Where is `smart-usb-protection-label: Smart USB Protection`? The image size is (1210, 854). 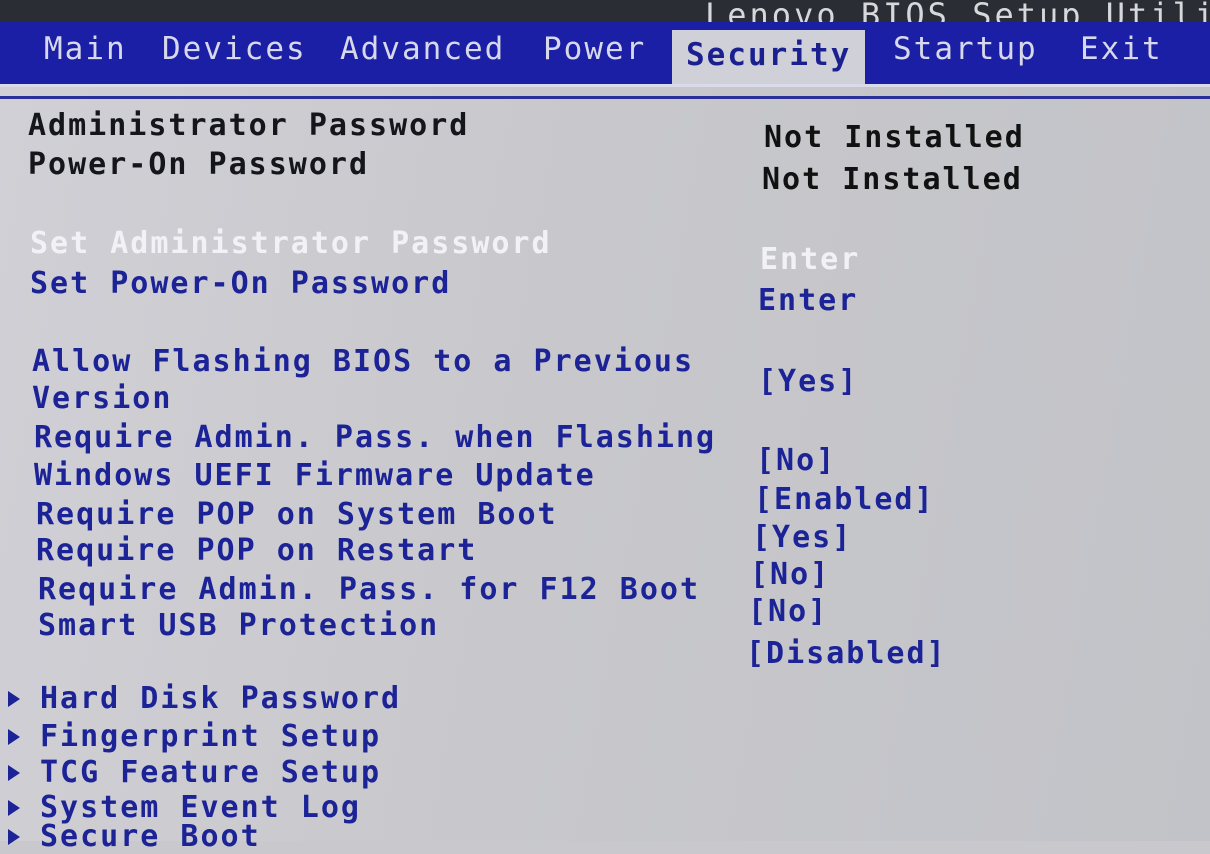
smart-usb-protection-label: Smart USB Protection is located at coordinates (238, 625).